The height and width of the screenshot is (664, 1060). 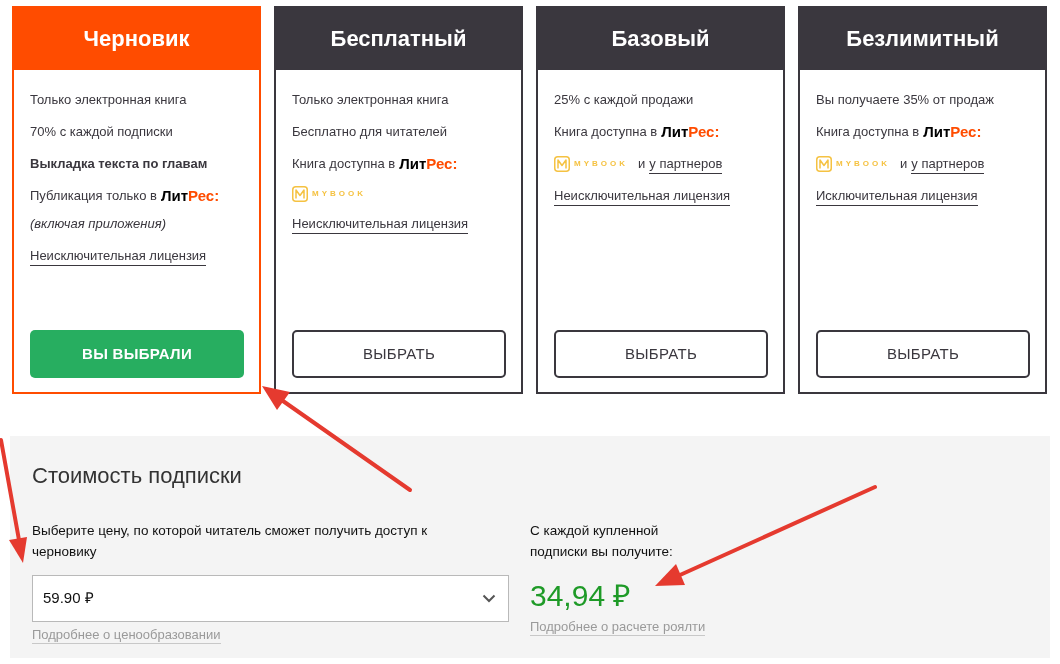 What do you see at coordinates (489, 598) in the screenshot?
I see `chevron-down-icon` at bounding box center [489, 598].